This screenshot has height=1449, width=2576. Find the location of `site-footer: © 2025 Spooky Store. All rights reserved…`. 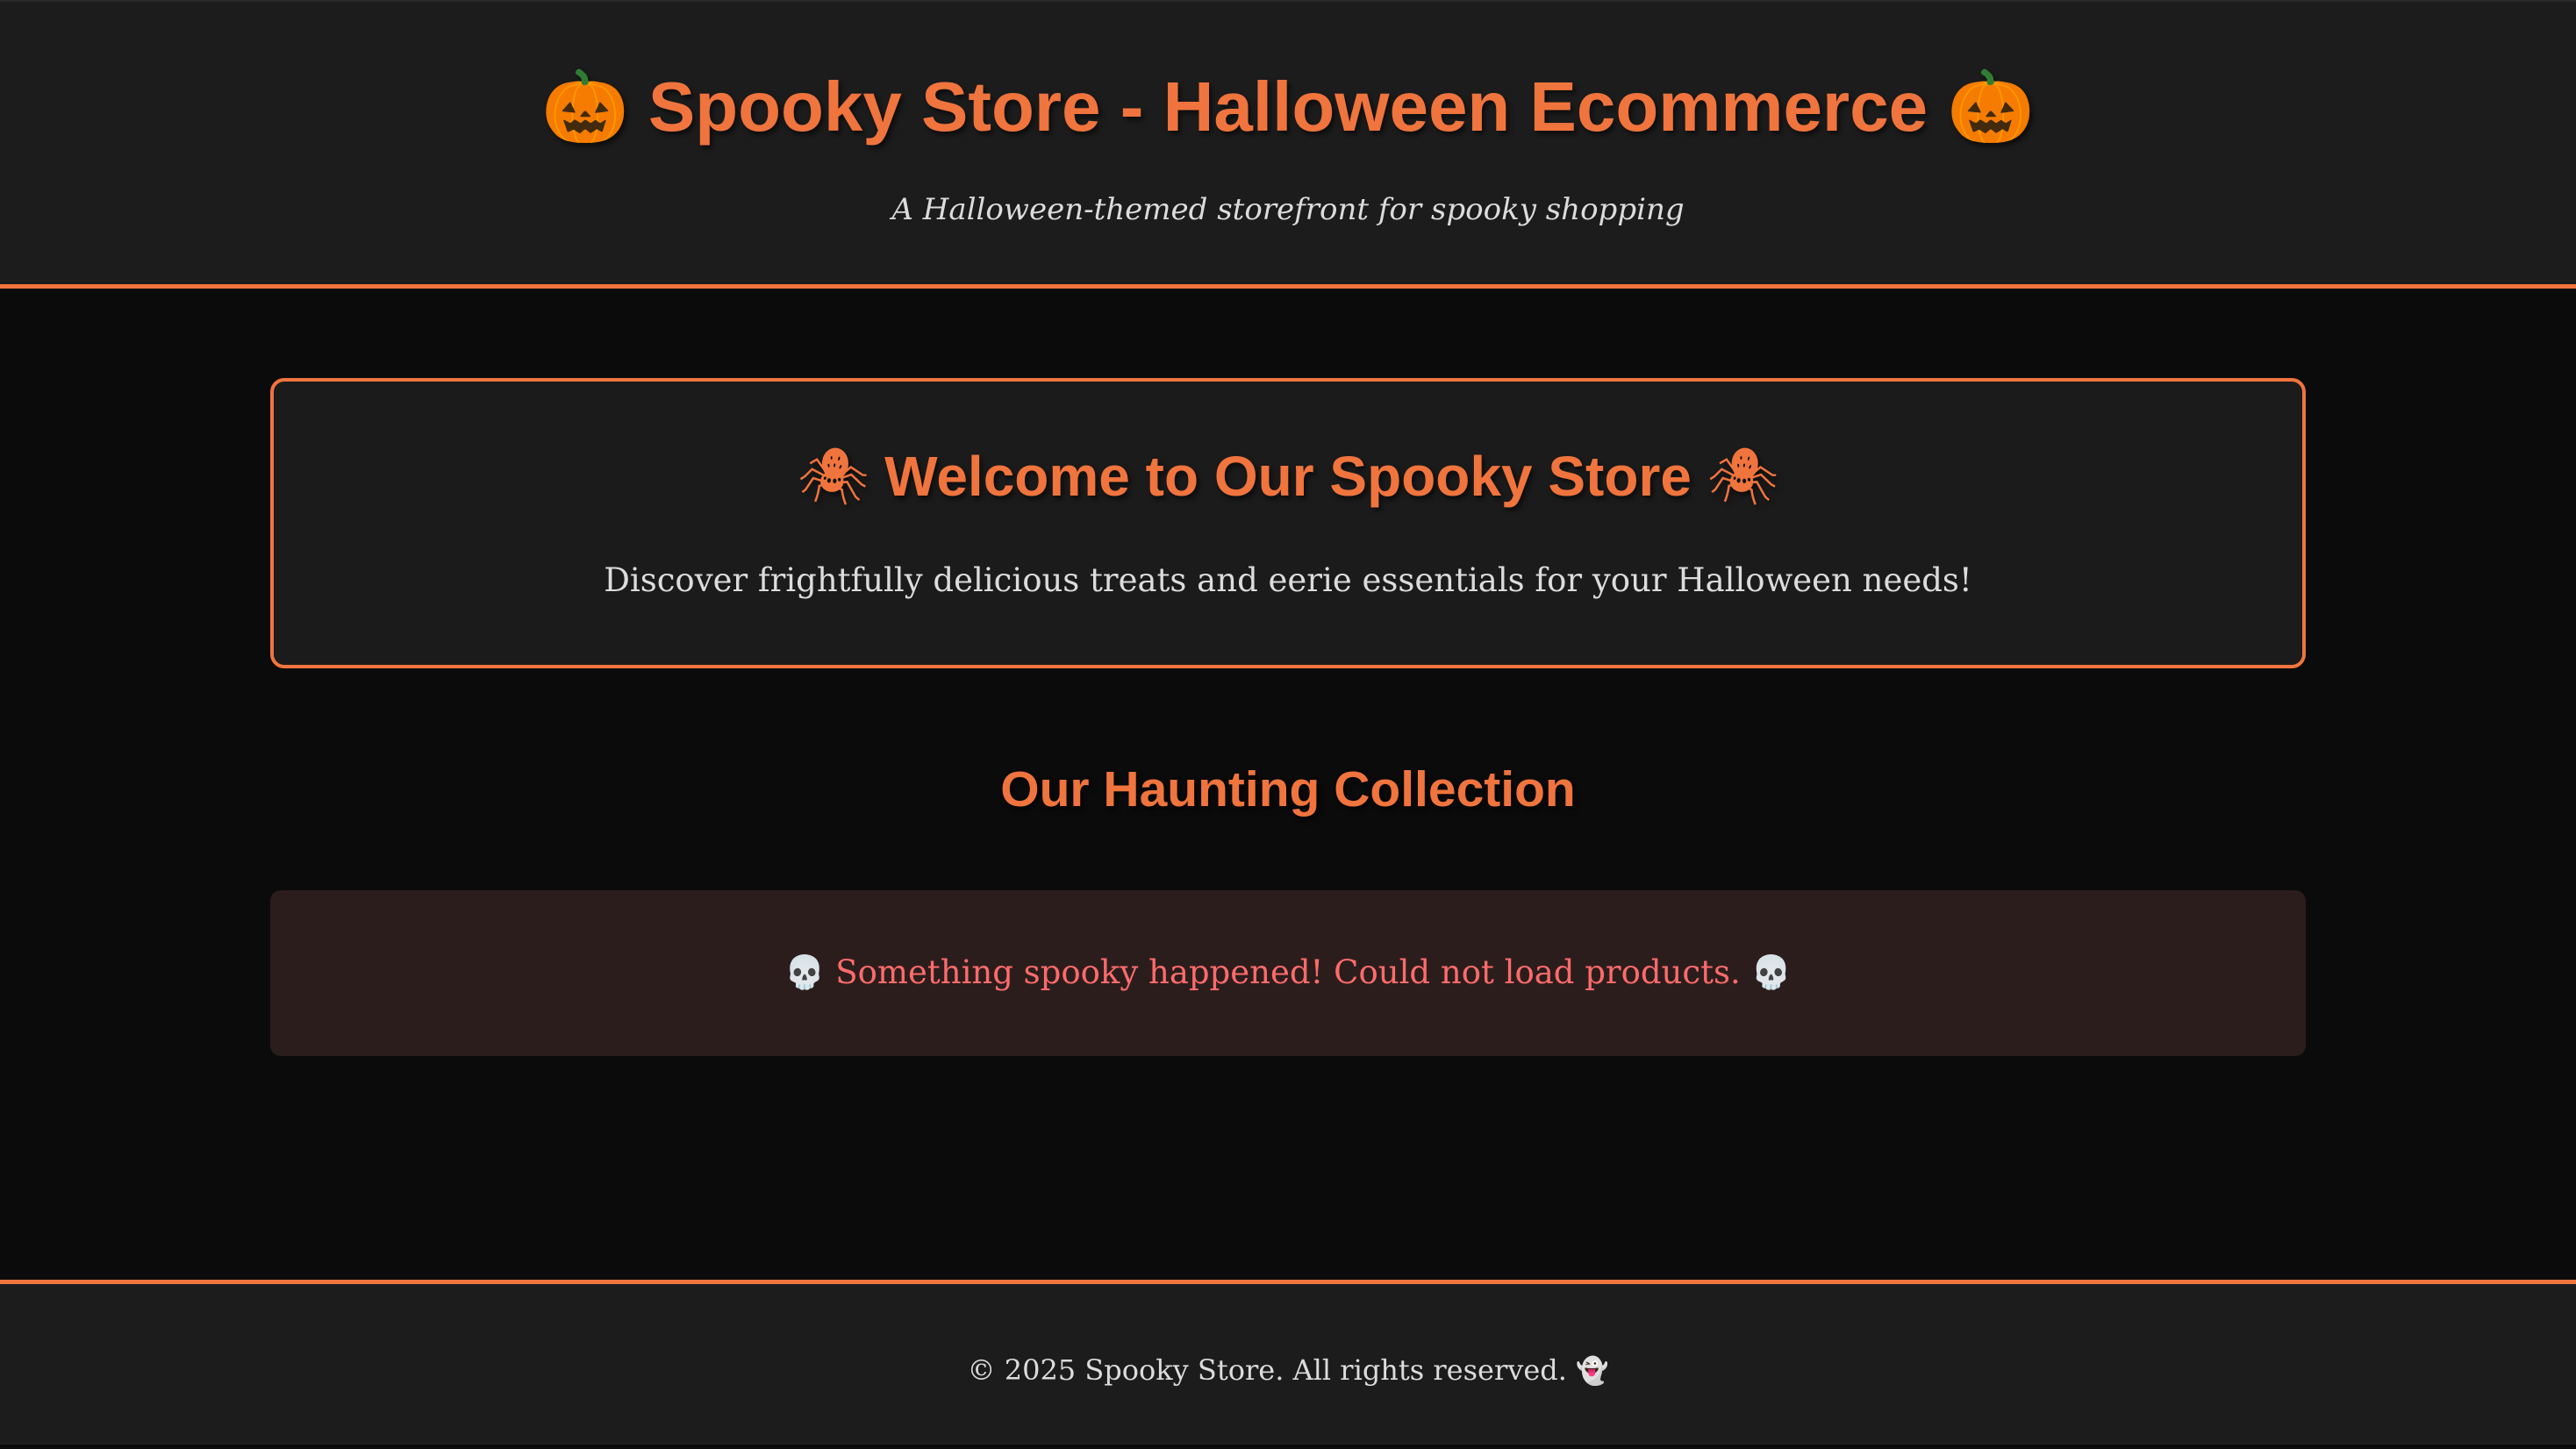

site-footer: © 2025 Spooky Store. All rights reserved… is located at coordinates (1288, 1362).